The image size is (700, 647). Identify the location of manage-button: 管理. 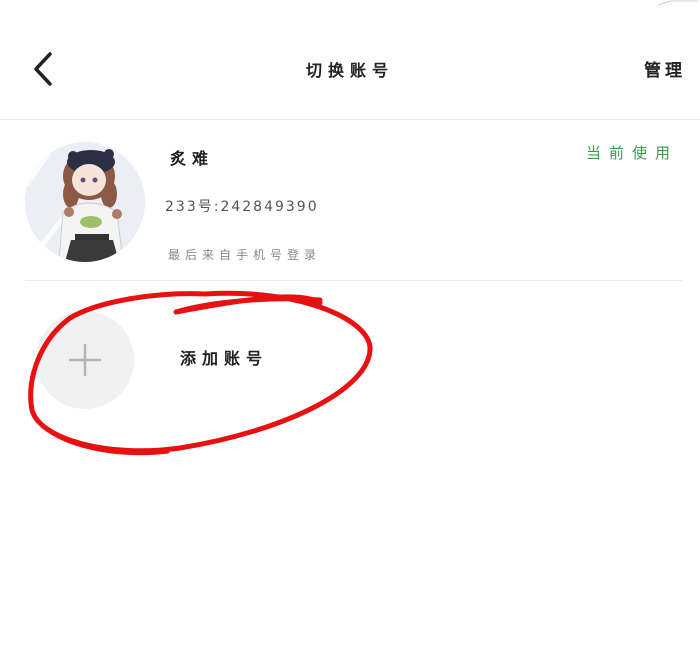
(665, 68).